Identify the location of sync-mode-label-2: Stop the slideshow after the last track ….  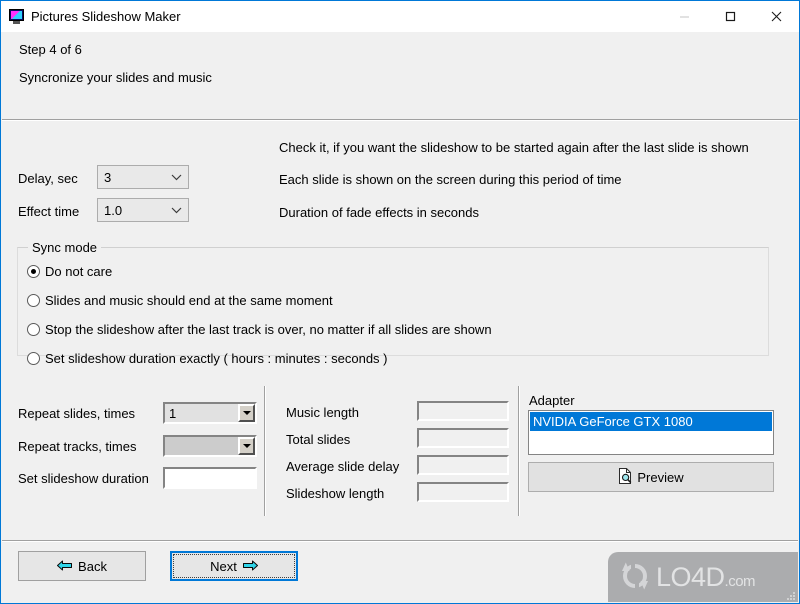
(268, 329).